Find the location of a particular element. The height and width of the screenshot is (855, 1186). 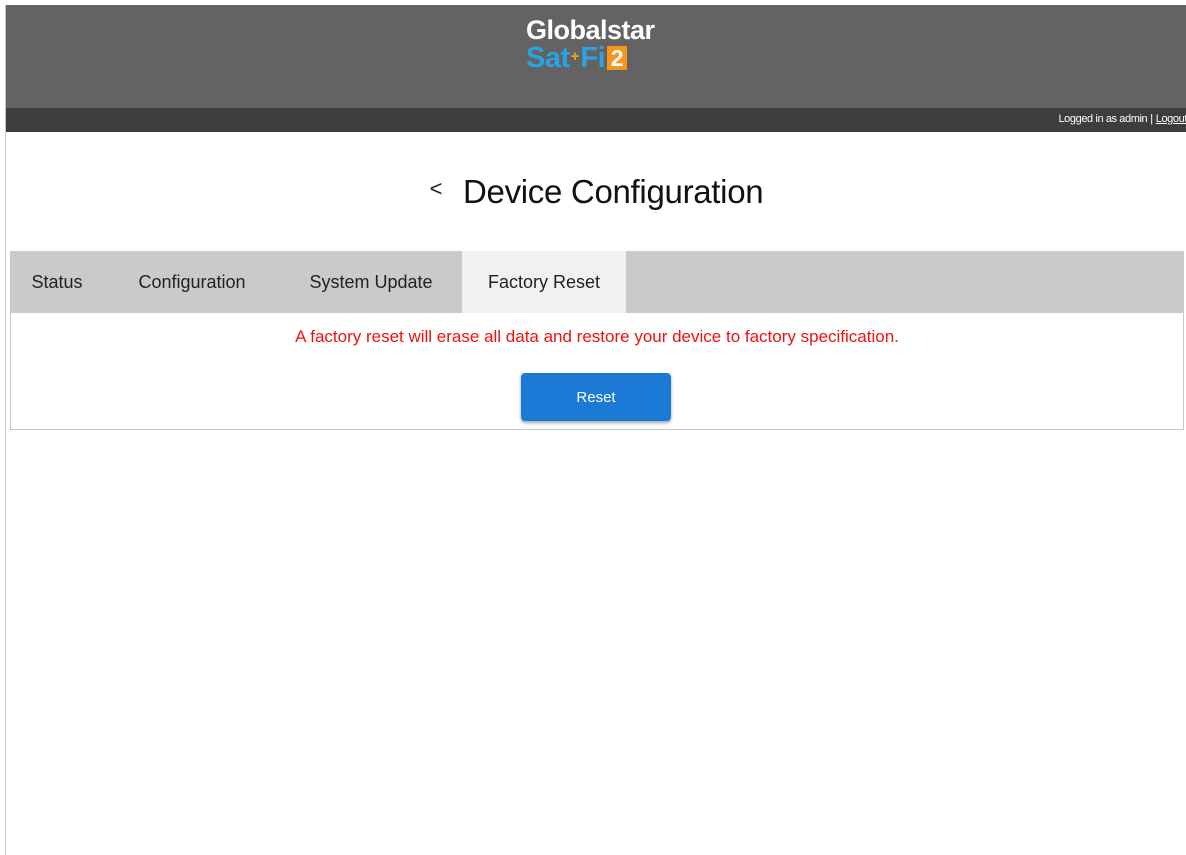

reset-button: Reset is located at coordinates (596, 397).